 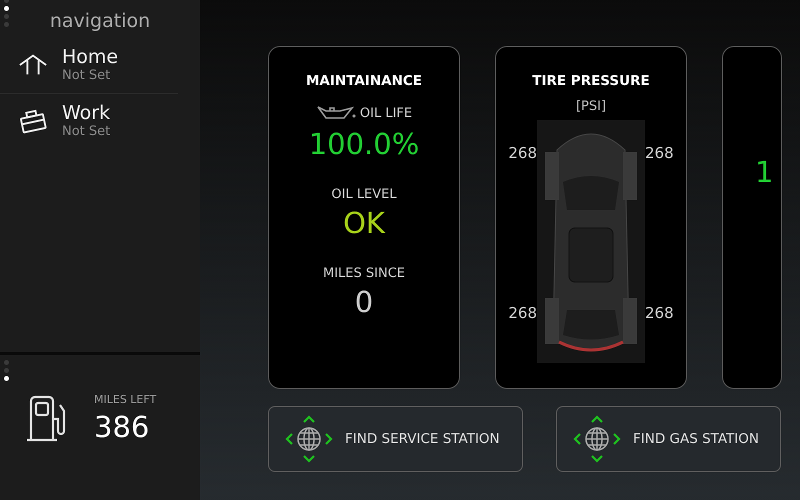 What do you see at coordinates (364, 144) in the screenshot?
I see `metric-value: 100.0%` at bounding box center [364, 144].